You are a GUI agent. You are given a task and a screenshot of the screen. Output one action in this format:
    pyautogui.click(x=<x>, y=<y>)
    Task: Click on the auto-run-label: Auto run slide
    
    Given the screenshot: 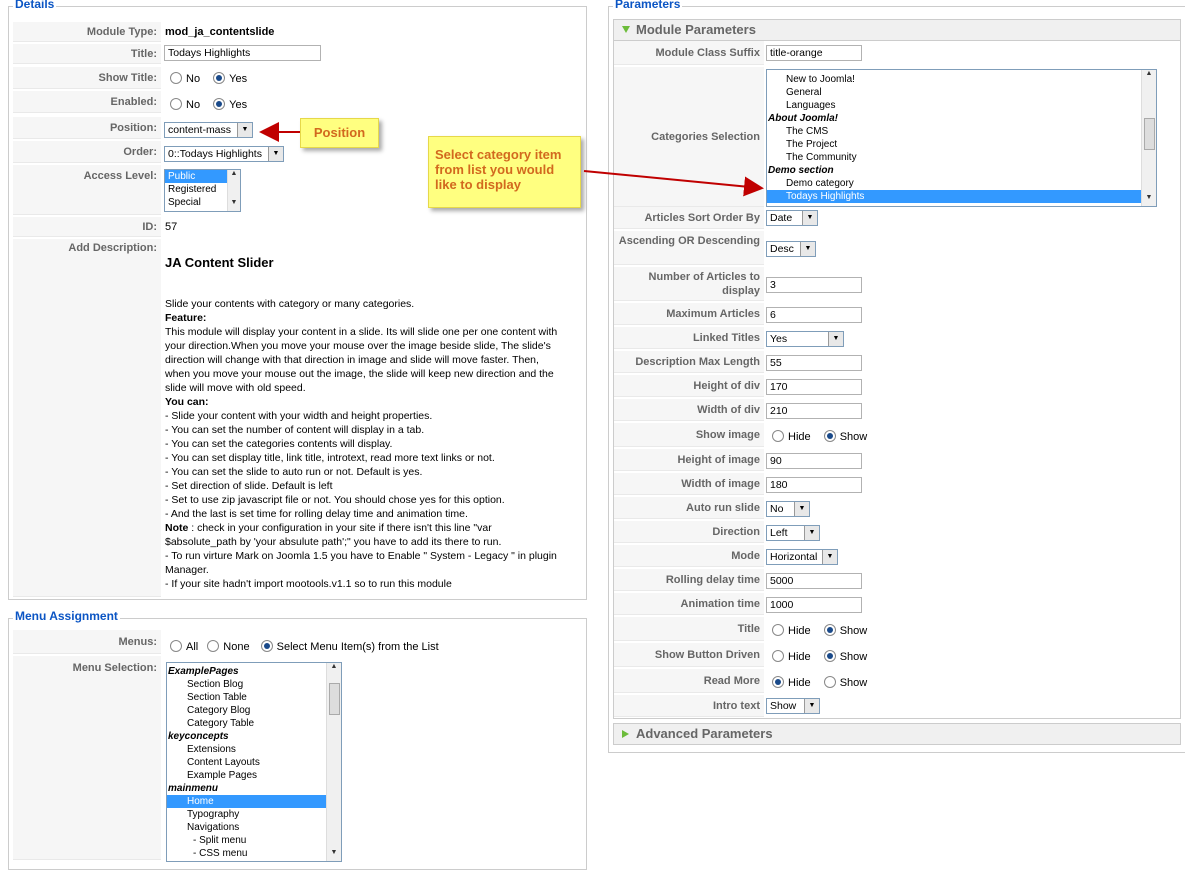 What is the action you would take?
    pyautogui.click(x=689, y=508)
    